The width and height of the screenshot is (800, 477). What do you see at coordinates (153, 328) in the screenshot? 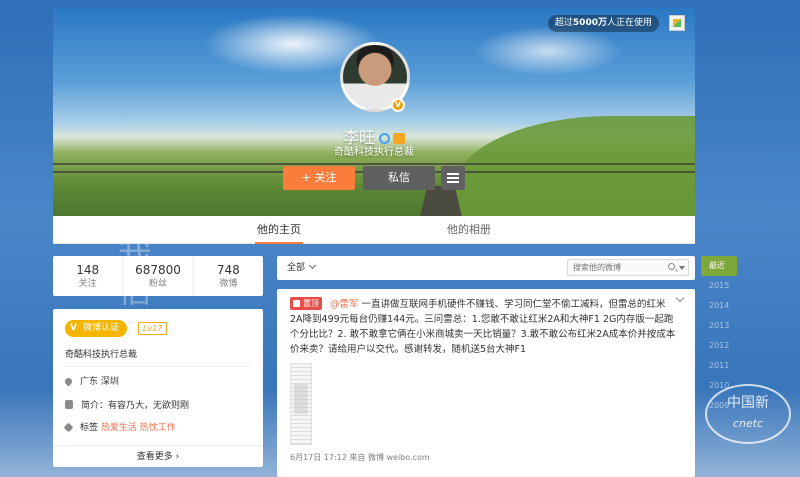
I see `level-badge: Lv17` at bounding box center [153, 328].